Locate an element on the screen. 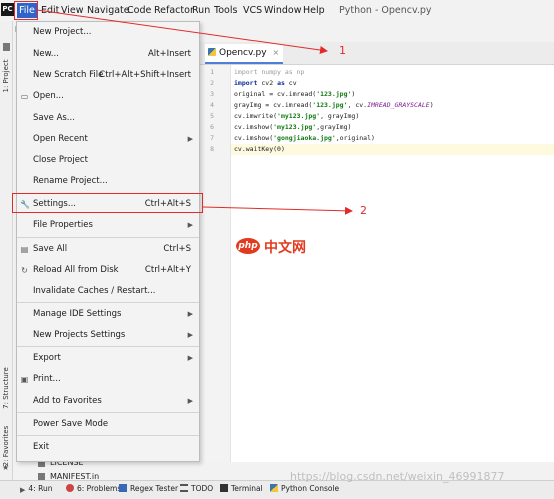 The image size is (554, 499). problems-icon is located at coordinates (70, 488).